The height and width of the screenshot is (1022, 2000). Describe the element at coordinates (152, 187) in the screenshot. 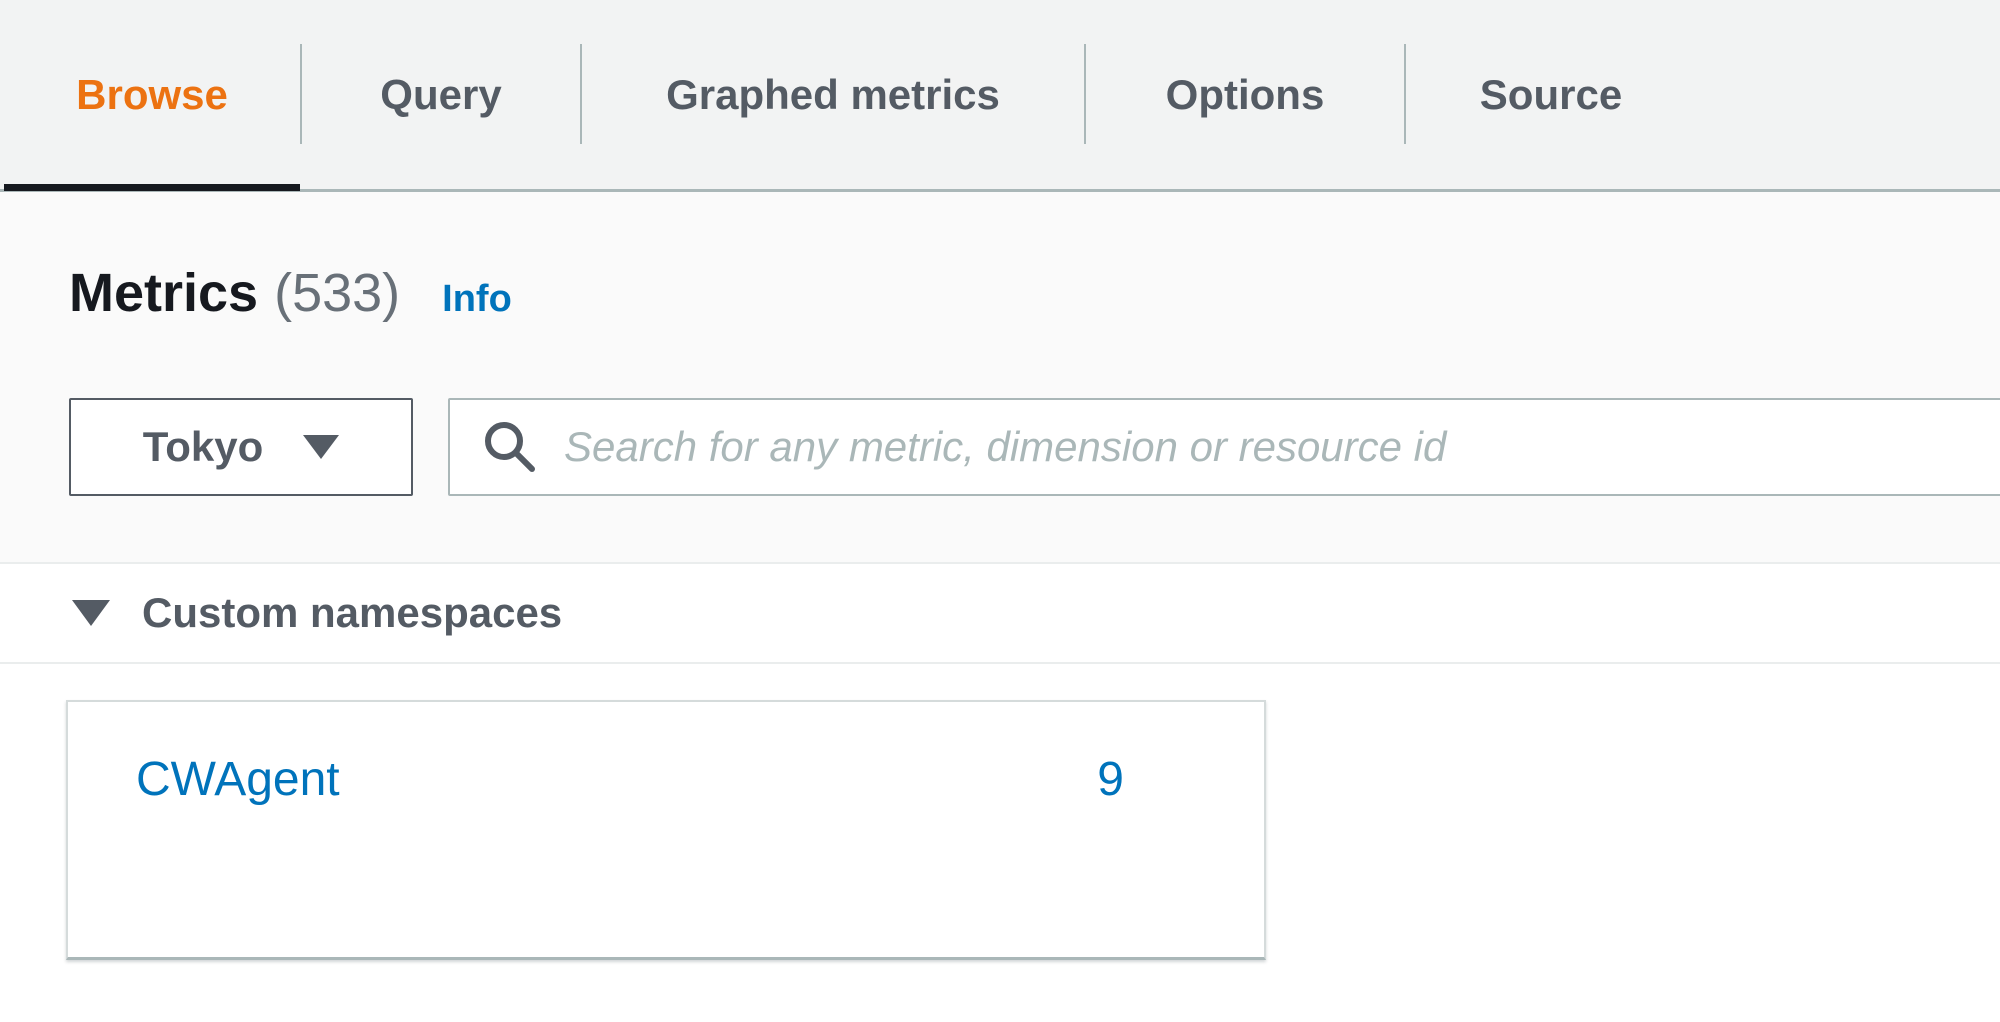

I see `active-tab-indicator` at that location.